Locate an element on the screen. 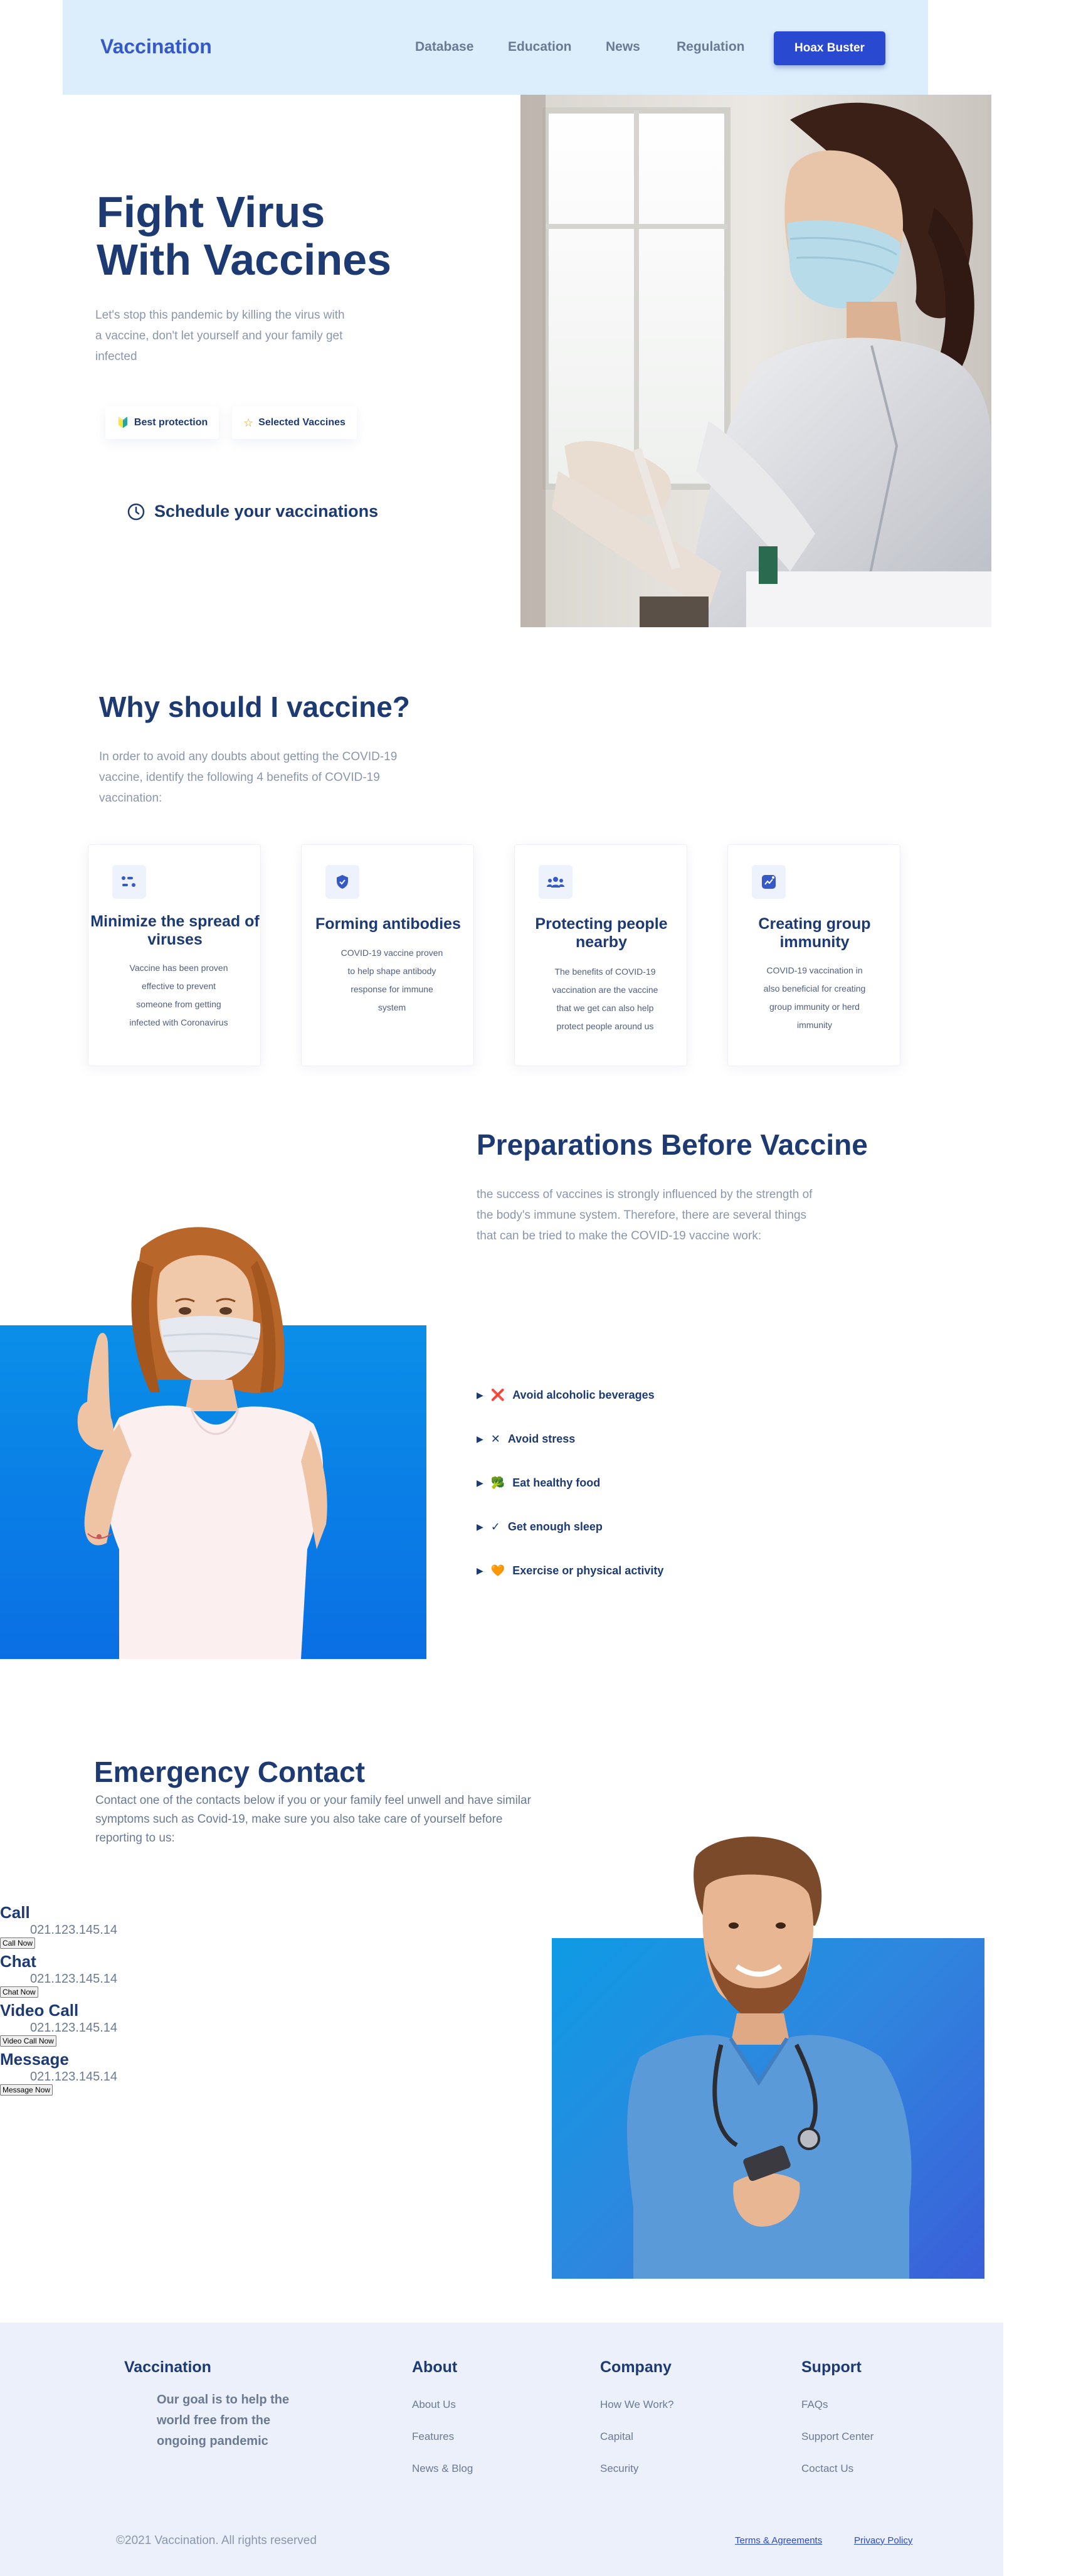 This screenshot has width=1066, height=2576. nav-regulation: Regulation is located at coordinates (711, 47).